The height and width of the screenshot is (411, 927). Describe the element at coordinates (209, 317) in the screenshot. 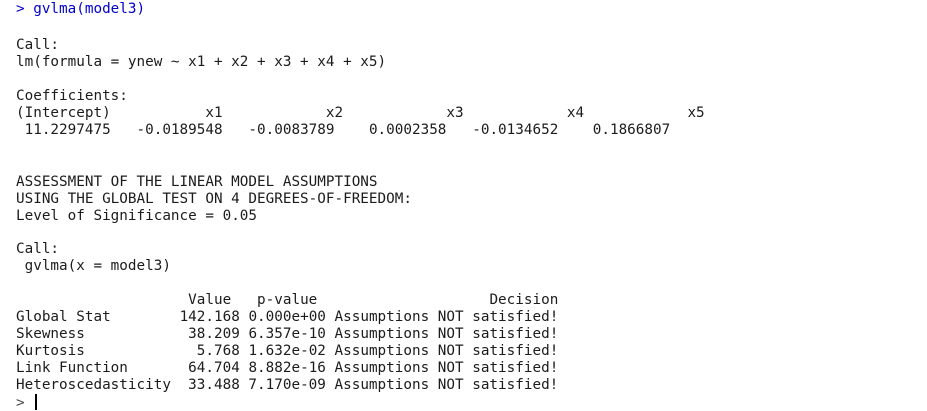

I see `row-value: 142.168` at that location.